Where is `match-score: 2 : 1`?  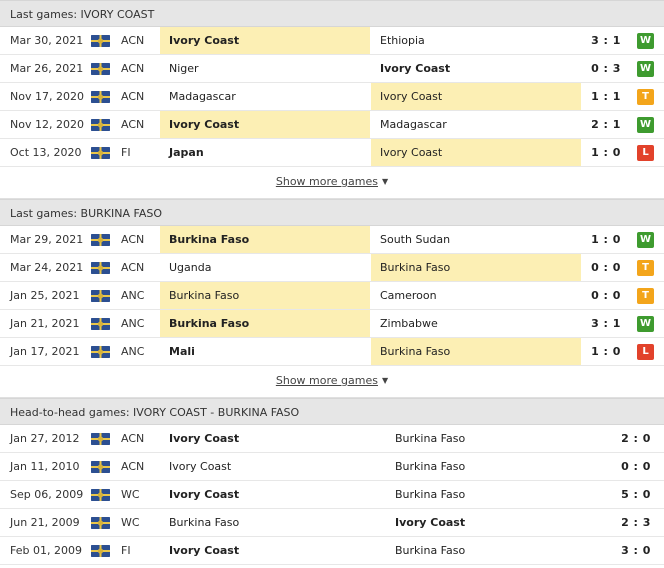 match-score: 2 : 1 is located at coordinates (606, 124).